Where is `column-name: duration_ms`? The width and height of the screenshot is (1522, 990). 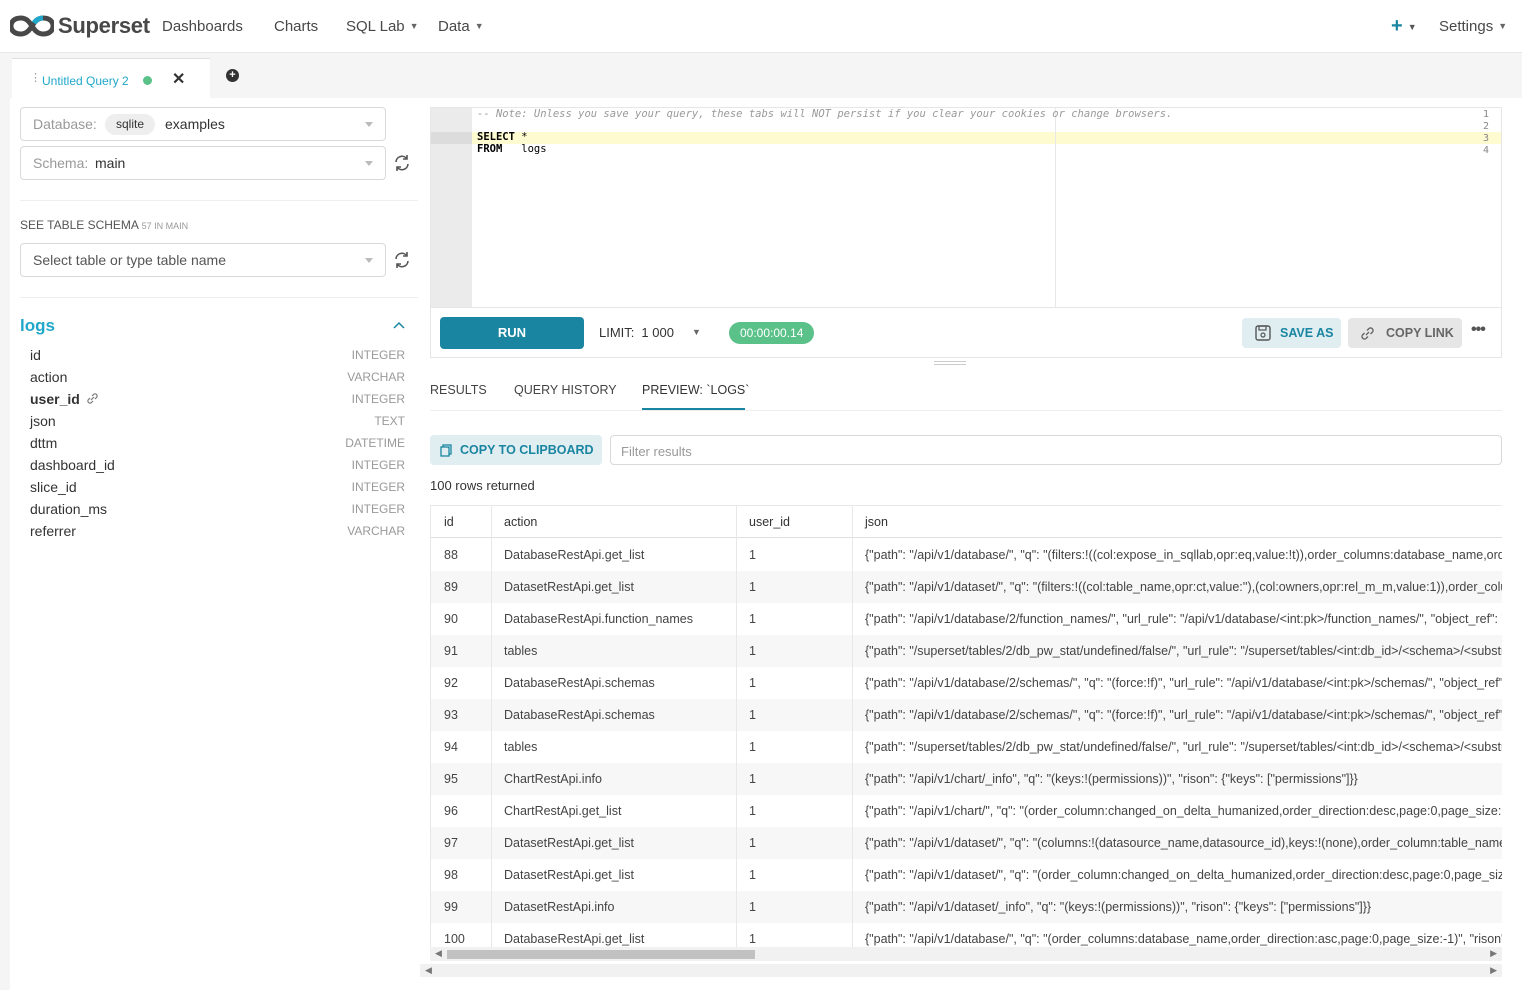
column-name: duration_ms is located at coordinates (69, 509).